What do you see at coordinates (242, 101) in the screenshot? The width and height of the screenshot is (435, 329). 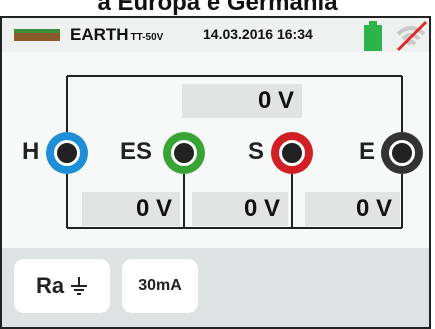 I see `top-voltage-reading: 0 V` at bounding box center [242, 101].